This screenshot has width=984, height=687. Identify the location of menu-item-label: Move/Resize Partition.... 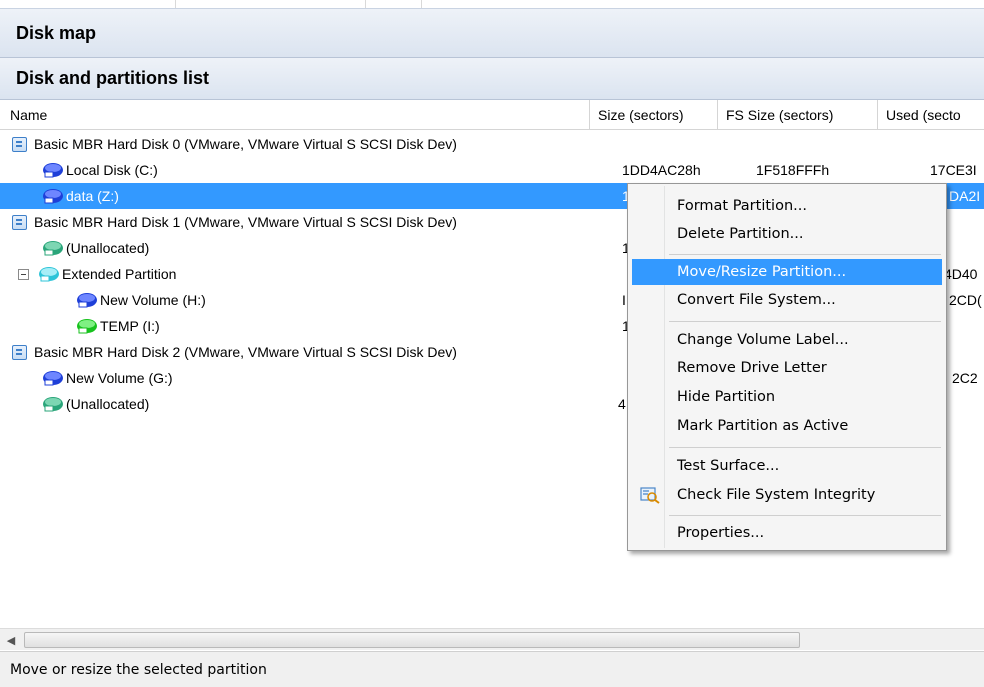
(762, 272).